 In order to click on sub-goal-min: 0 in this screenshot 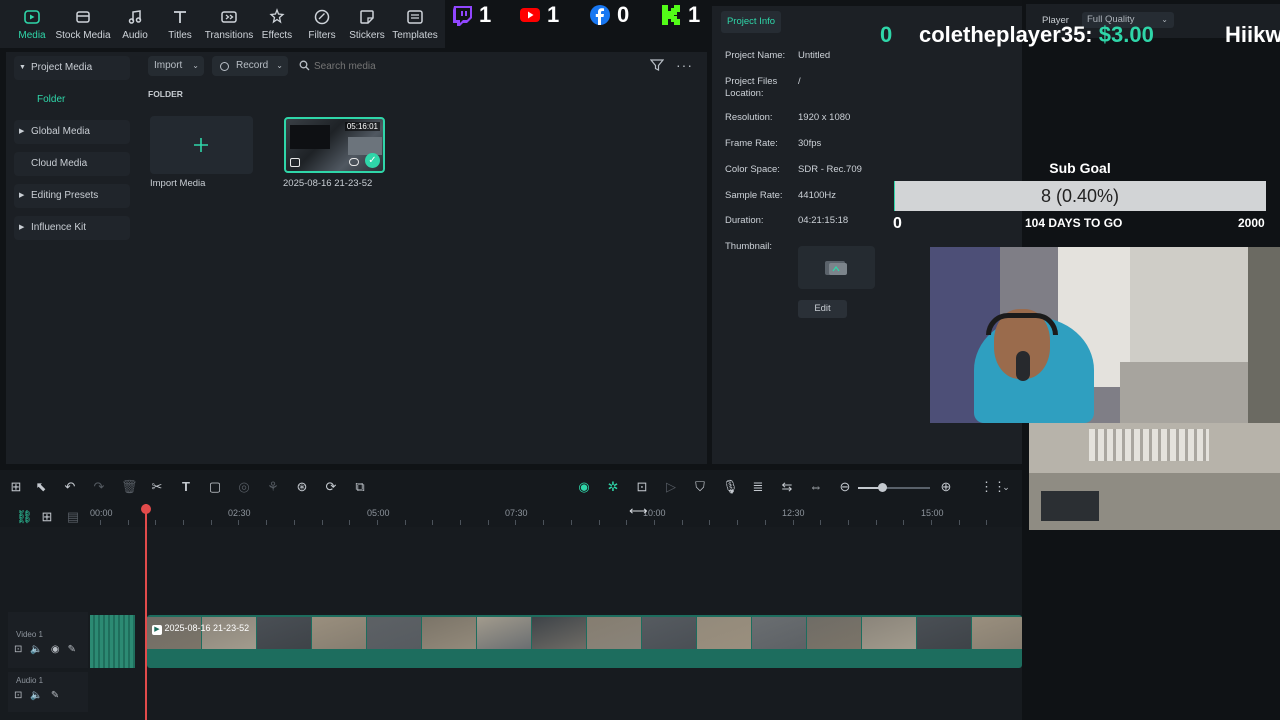, I will do `click(897, 223)`.